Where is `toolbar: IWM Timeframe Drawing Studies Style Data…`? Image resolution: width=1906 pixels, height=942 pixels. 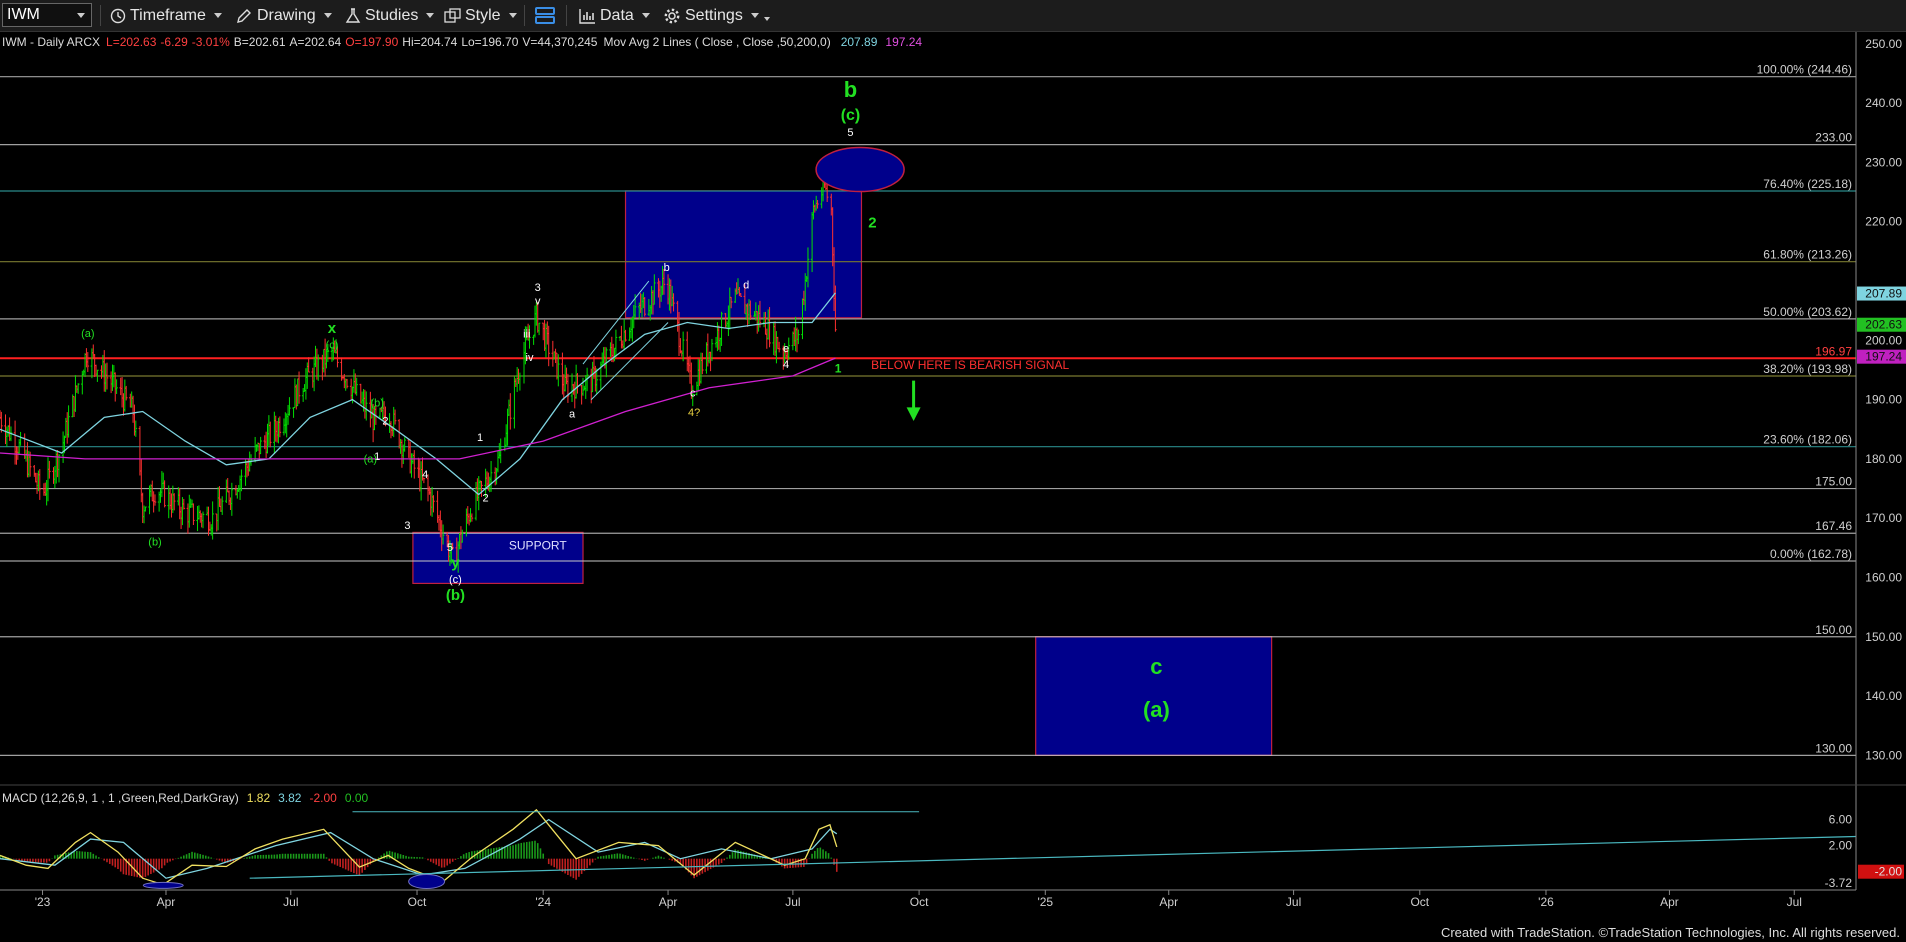 toolbar: IWM Timeframe Drawing Studies Style Data… is located at coordinates (953, 16).